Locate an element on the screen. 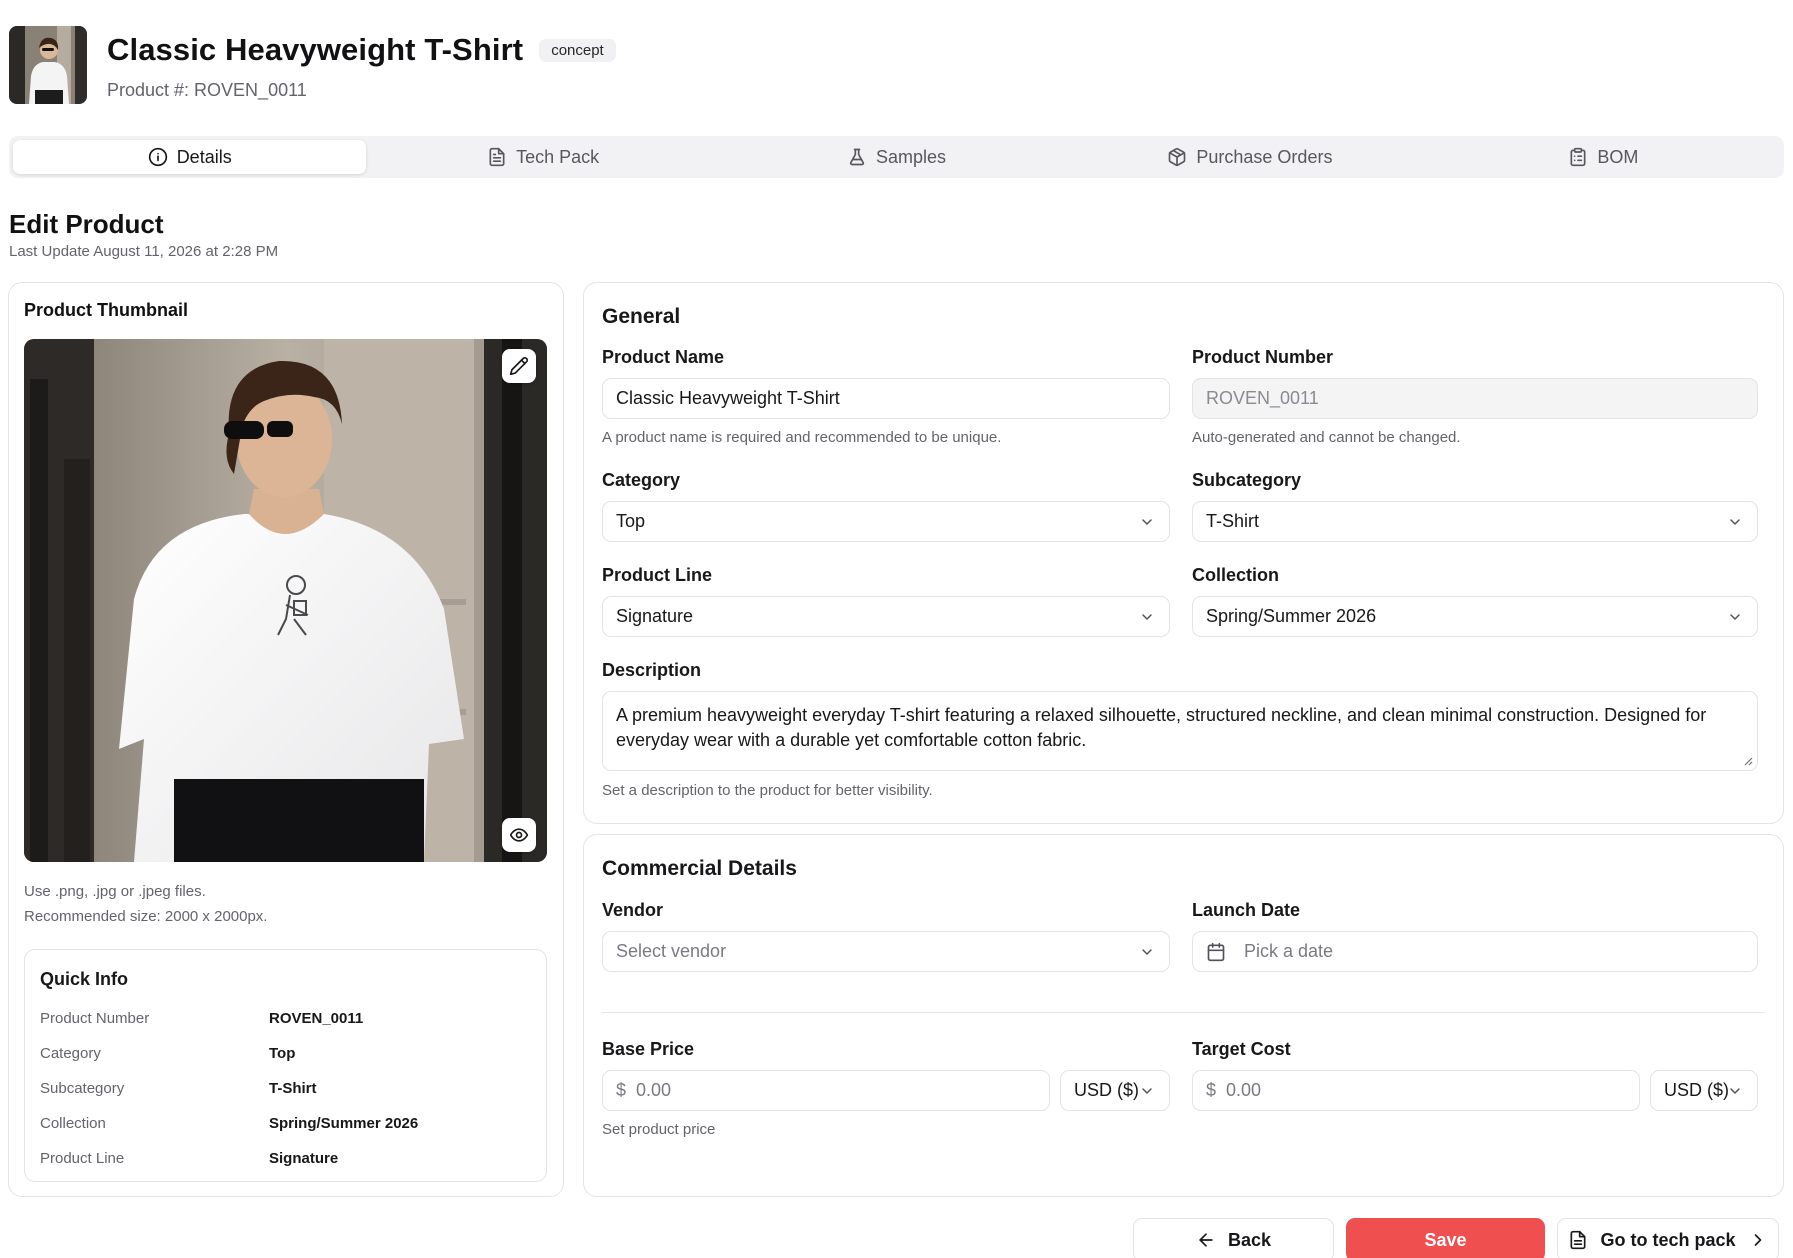 This screenshot has height=1258, width=1793. tab-label: BOM is located at coordinates (1618, 156).